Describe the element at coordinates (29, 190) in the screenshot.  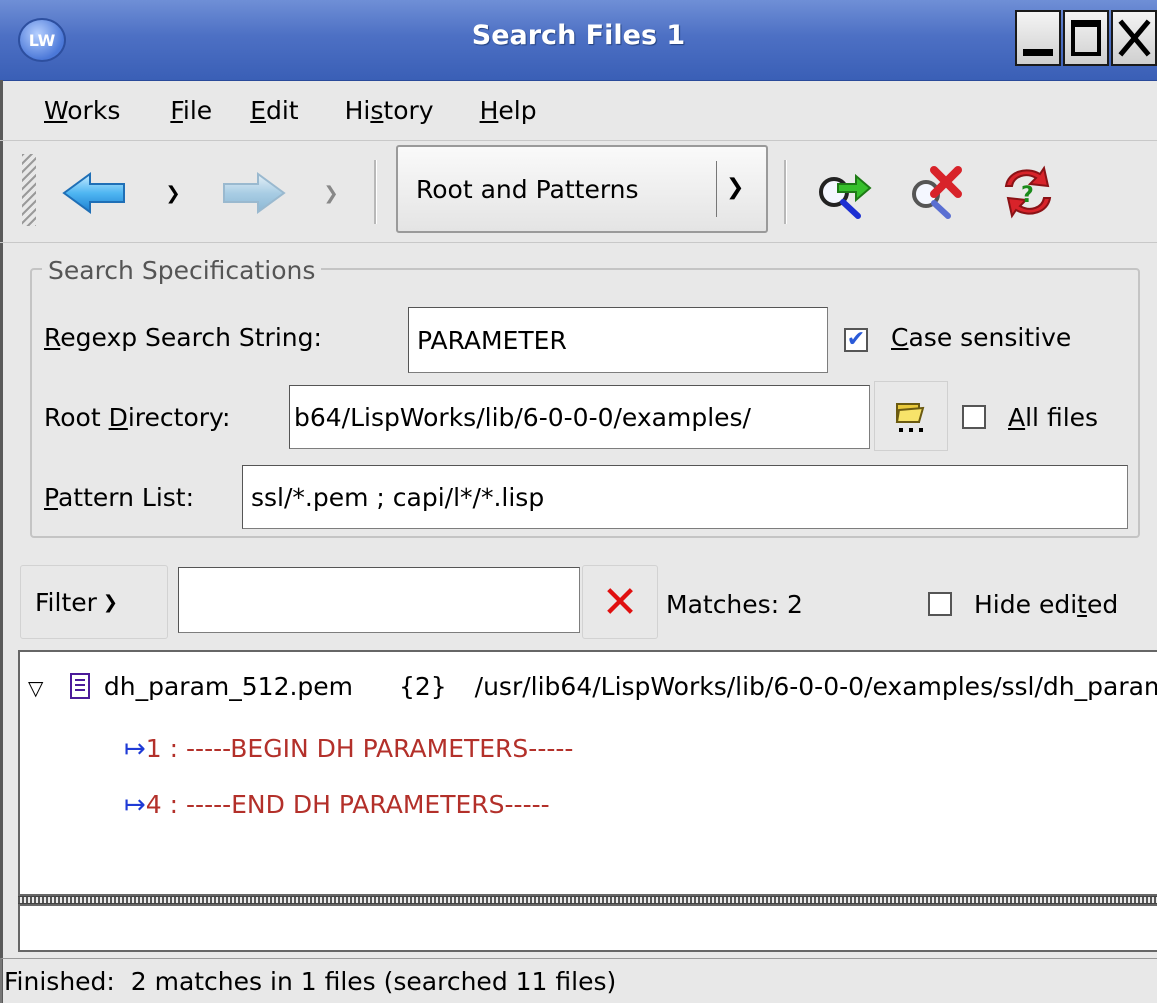
I see `toolbar-grip-handle` at that location.